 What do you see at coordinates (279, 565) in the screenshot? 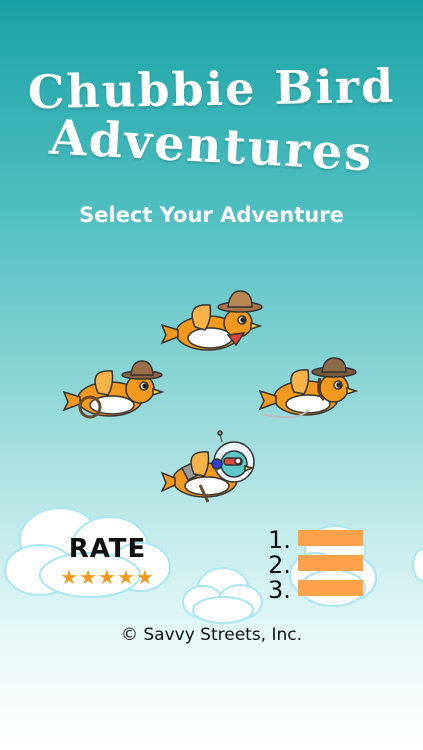
I see `rank-number-2: 2.` at bounding box center [279, 565].